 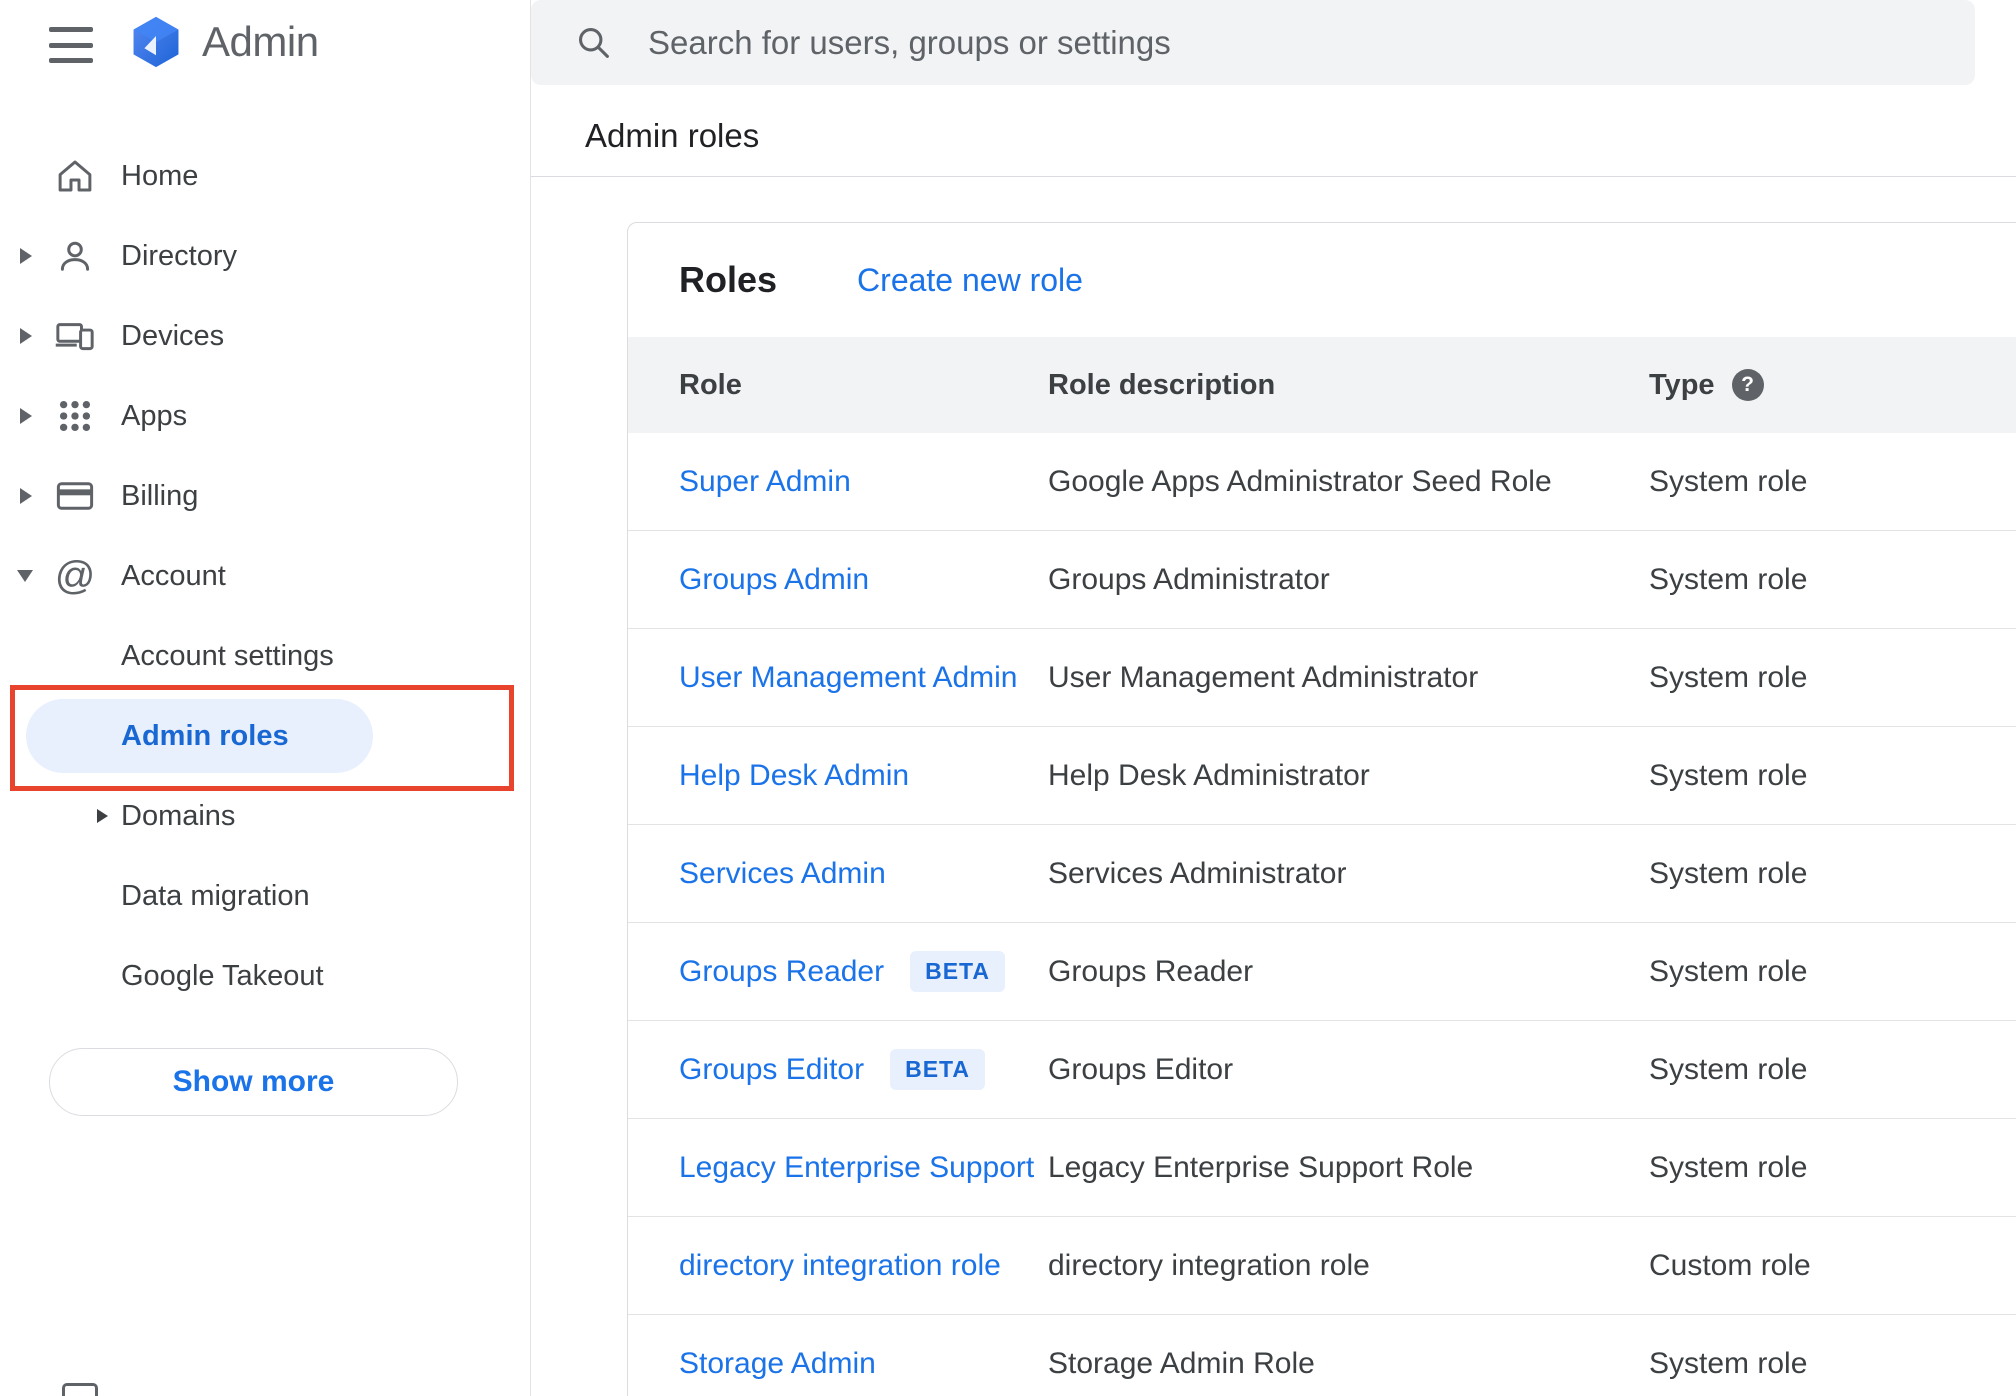 I want to click on sidebar-item-label: Directory, so click(x=179, y=255).